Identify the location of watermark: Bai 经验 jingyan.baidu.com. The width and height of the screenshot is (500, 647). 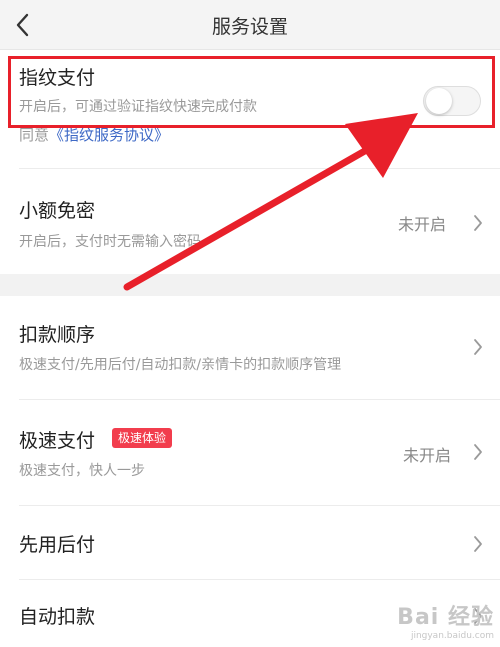
(445, 620).